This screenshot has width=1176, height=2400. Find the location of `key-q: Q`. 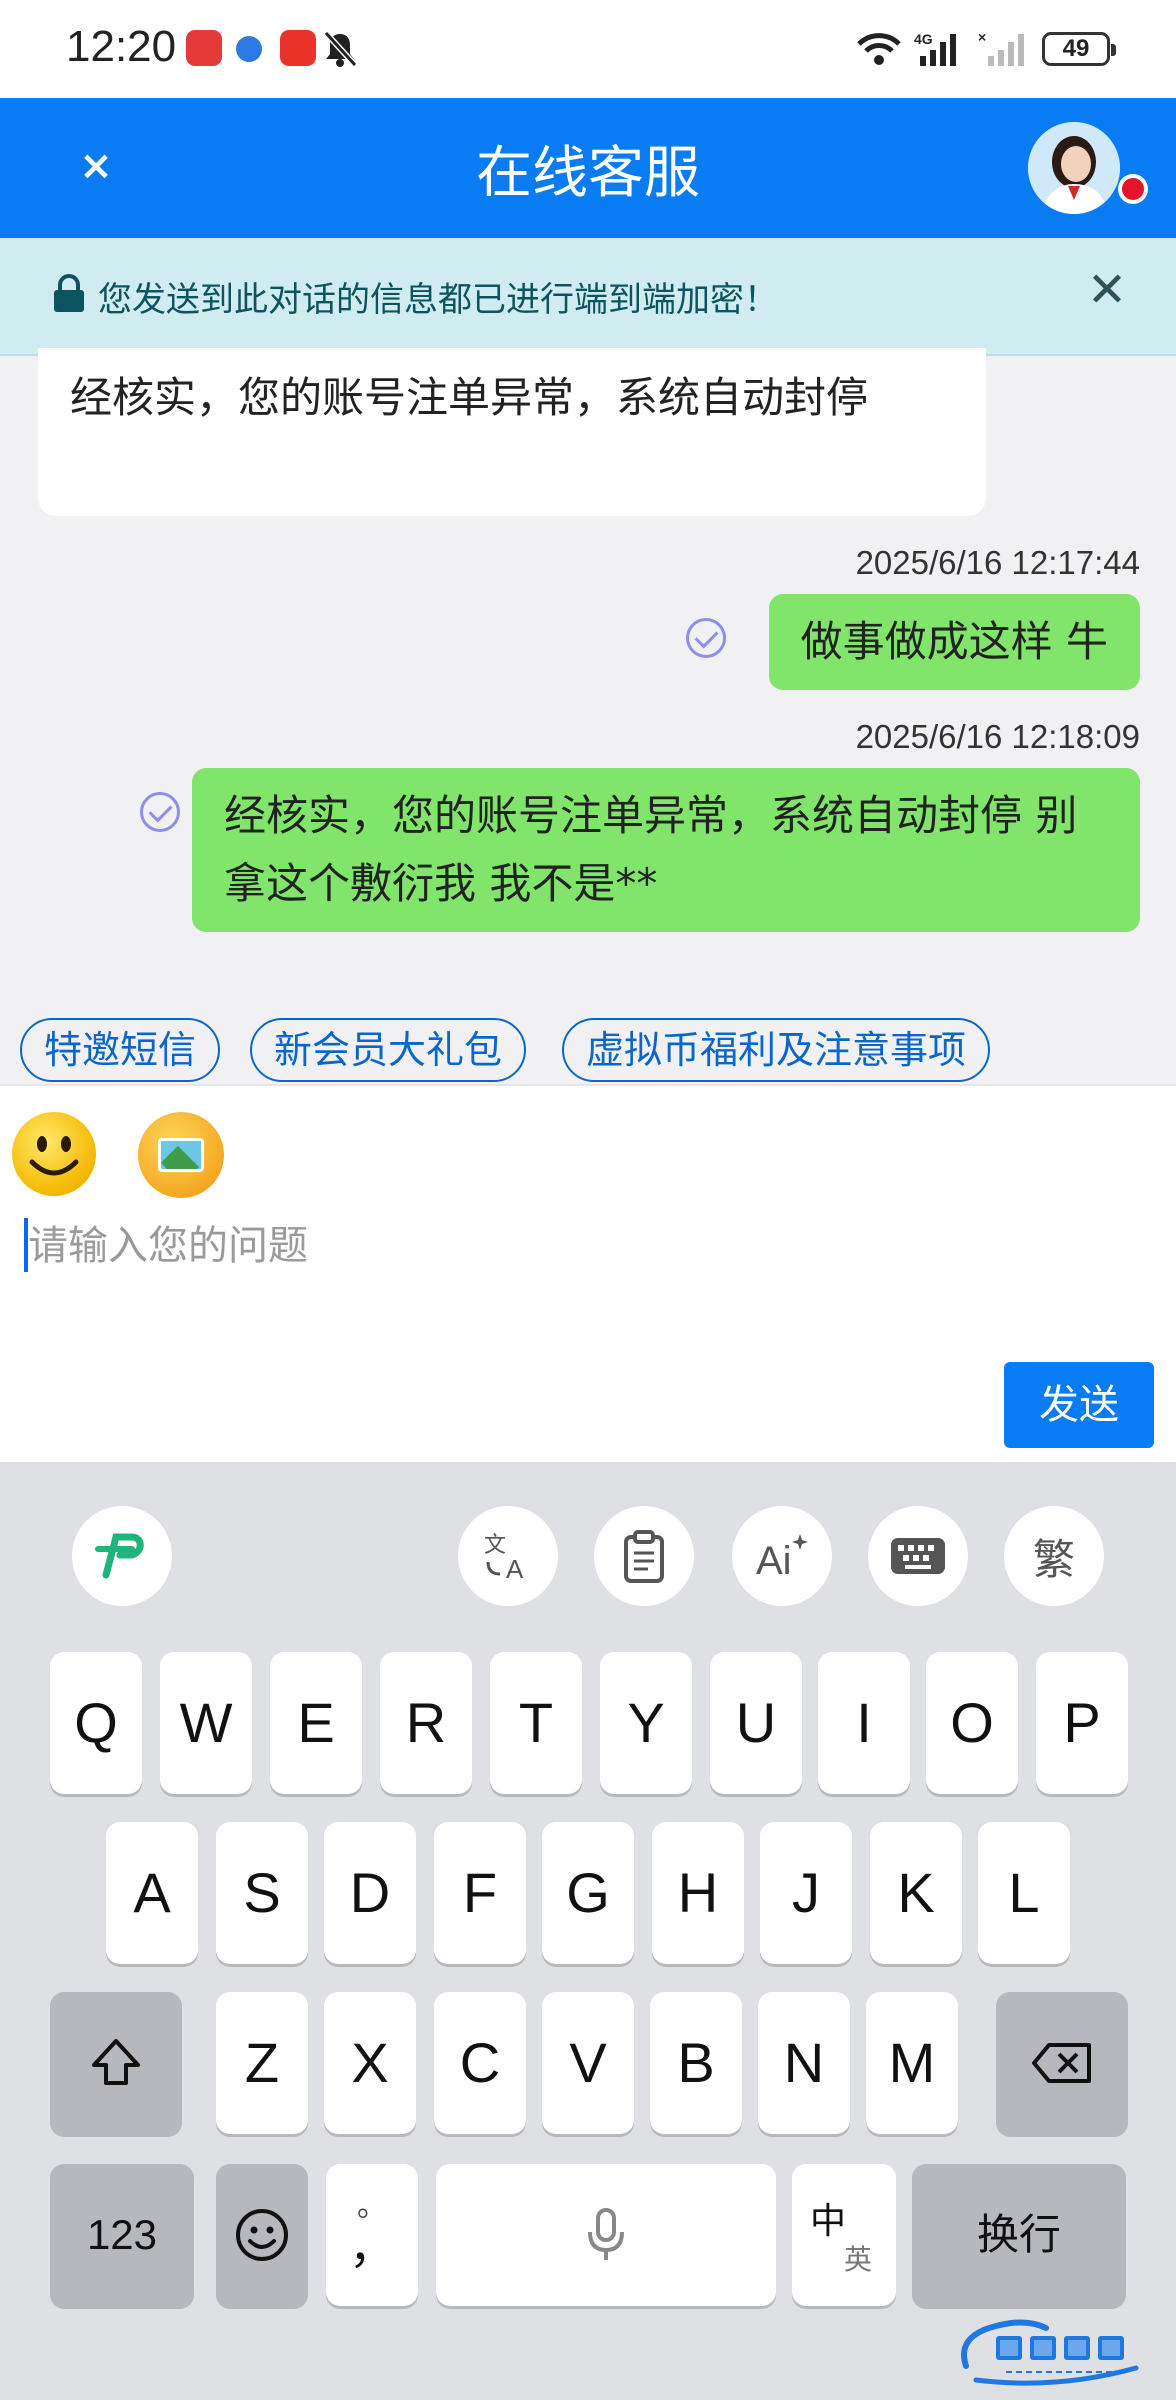

key-q: Q is located at coordinates (96, 1723).